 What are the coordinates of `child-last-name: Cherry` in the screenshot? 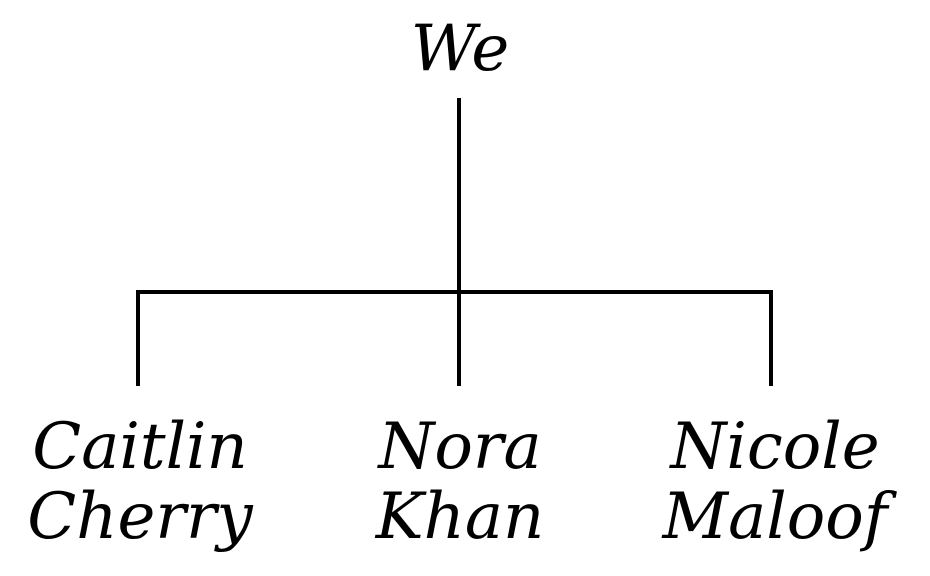 It's located at (140, 517).